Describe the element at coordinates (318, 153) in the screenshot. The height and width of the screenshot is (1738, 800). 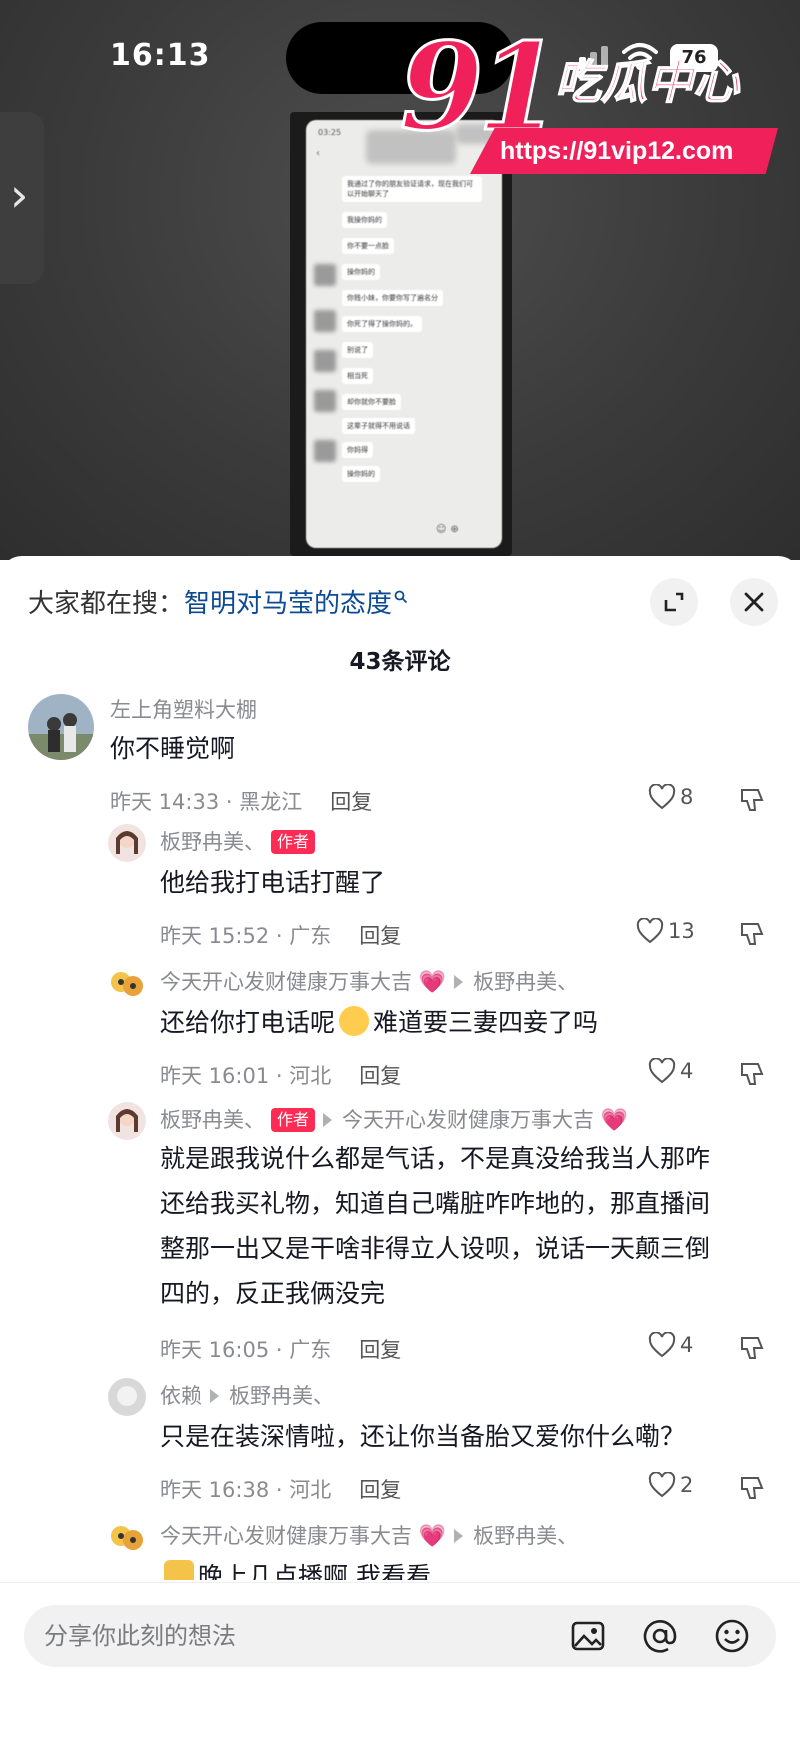
I see `photo-back-icon: ‹` at that location.